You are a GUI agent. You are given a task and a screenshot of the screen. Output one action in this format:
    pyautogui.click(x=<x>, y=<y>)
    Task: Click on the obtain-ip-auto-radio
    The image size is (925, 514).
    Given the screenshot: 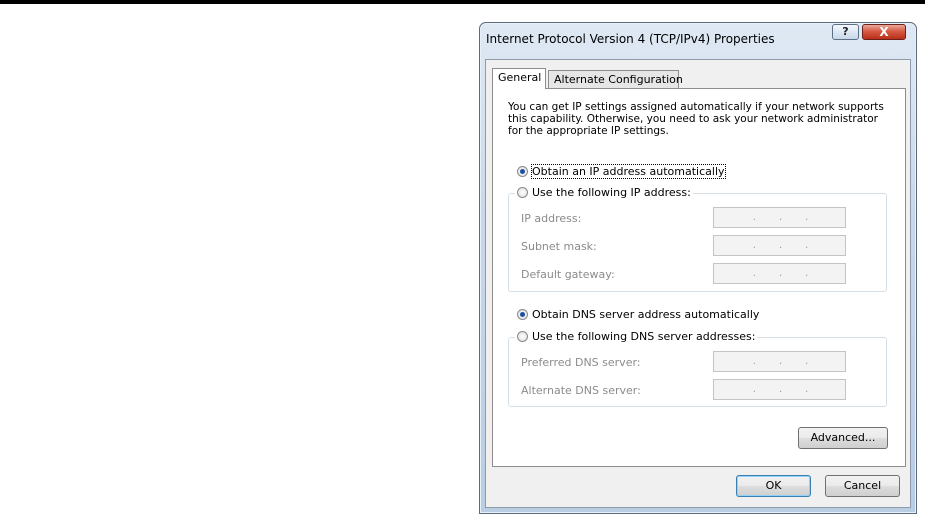 What is the action you would take?
    pyautogui.click(x=522, y=171)
    